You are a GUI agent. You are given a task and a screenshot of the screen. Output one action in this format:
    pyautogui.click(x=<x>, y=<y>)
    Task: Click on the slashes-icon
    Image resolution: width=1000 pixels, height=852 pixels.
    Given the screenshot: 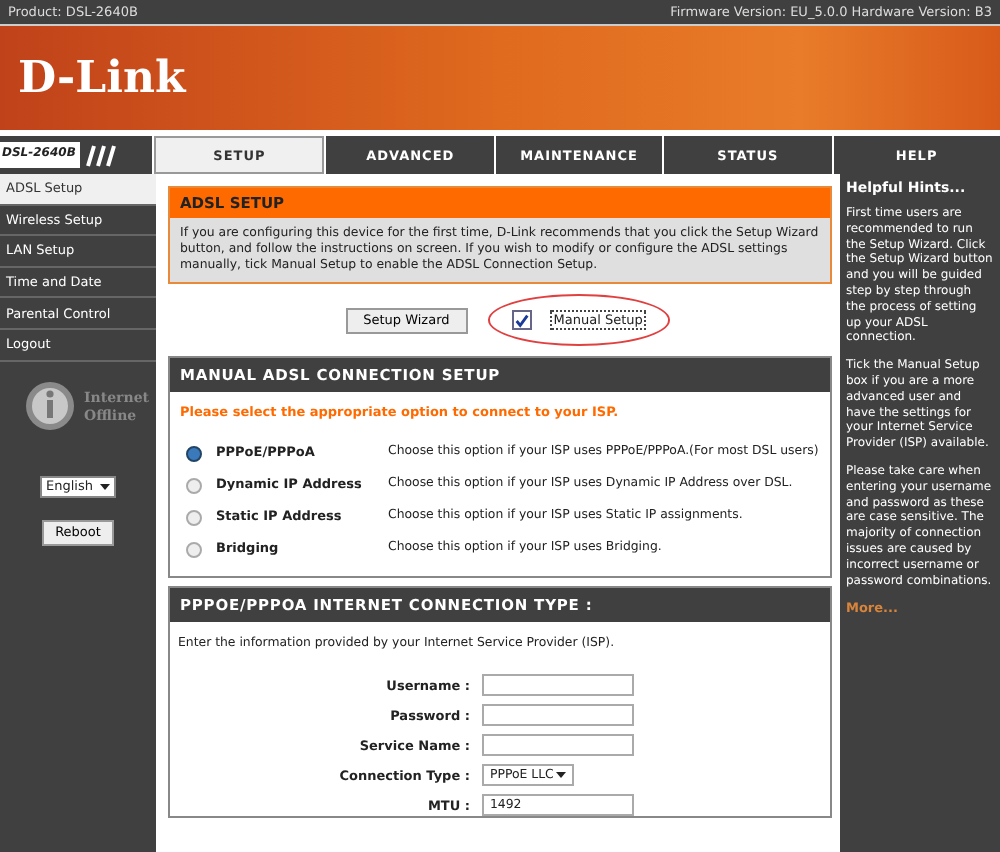 What is the action you would take?
    pyautogui.click(x=102, y=155)
    